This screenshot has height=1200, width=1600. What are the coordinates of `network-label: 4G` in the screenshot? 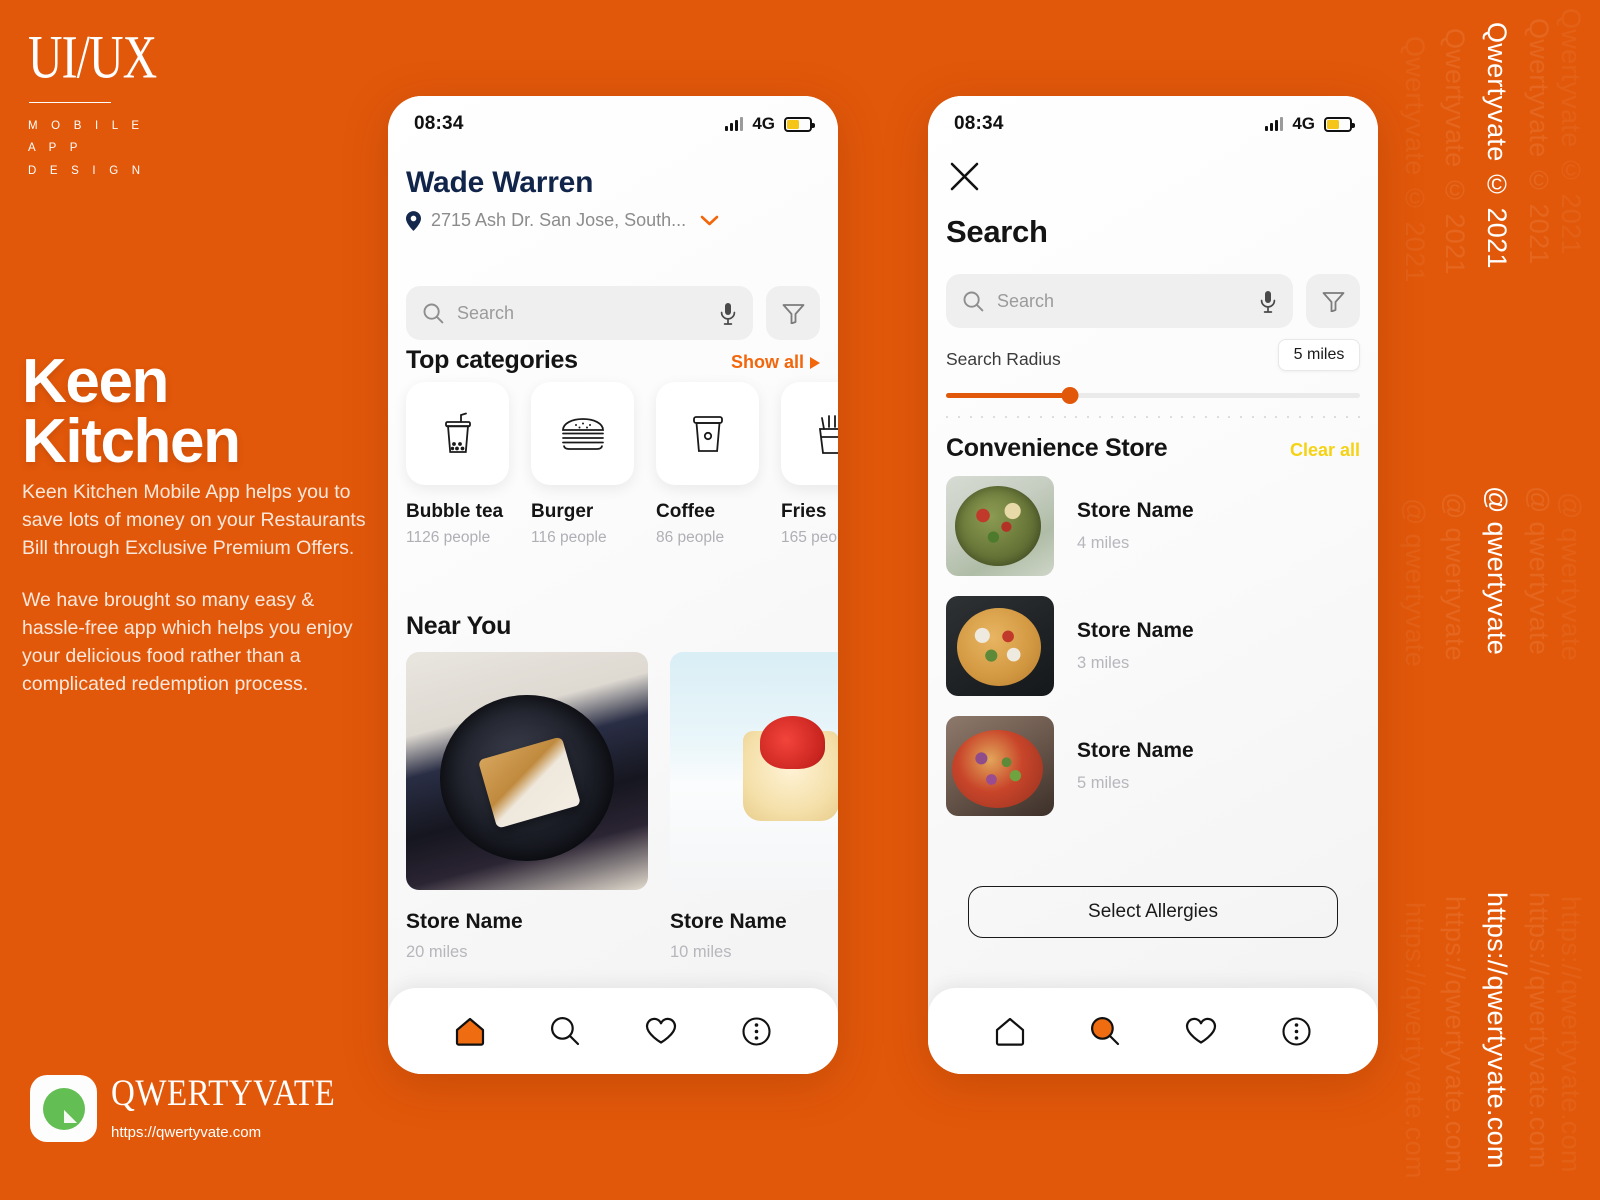 It's located at (763, 123).